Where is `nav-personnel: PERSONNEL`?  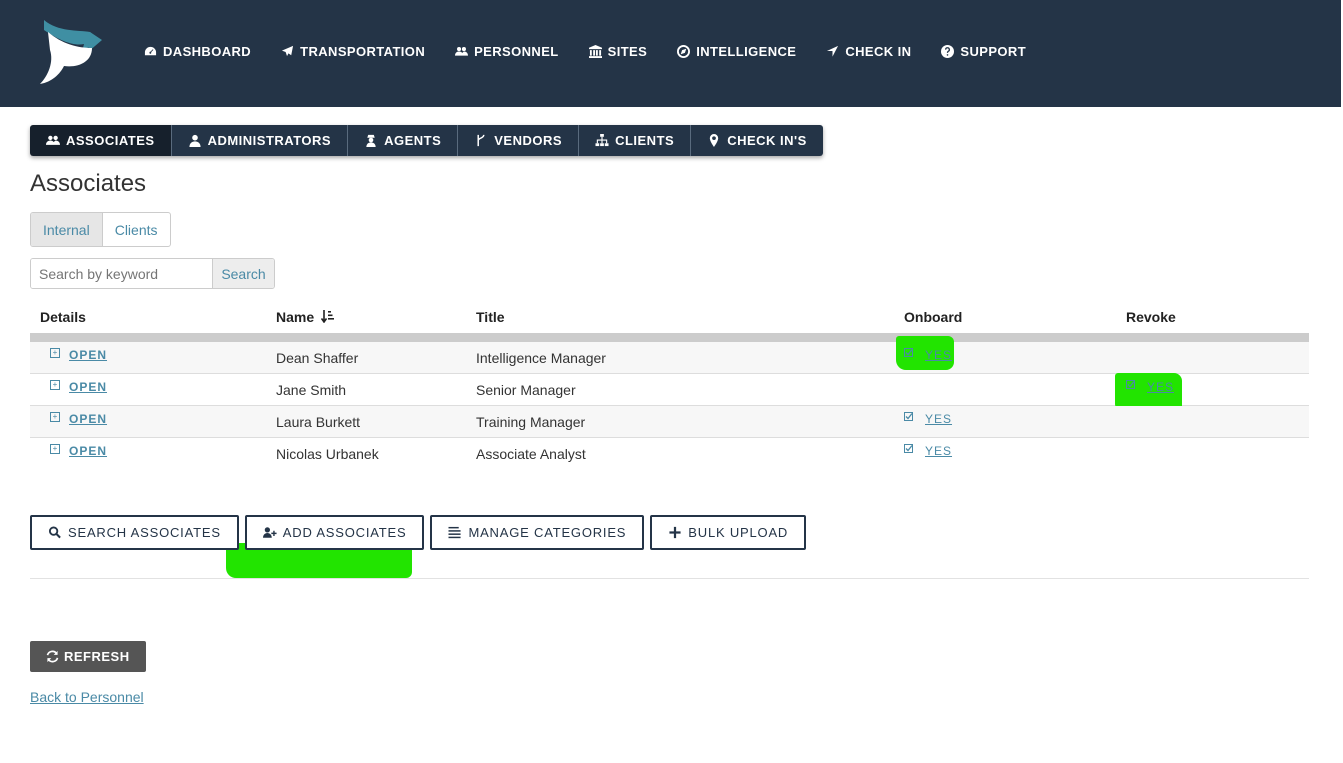
nav-personnel: PERSONNEL is located at coordinates (507, 51).